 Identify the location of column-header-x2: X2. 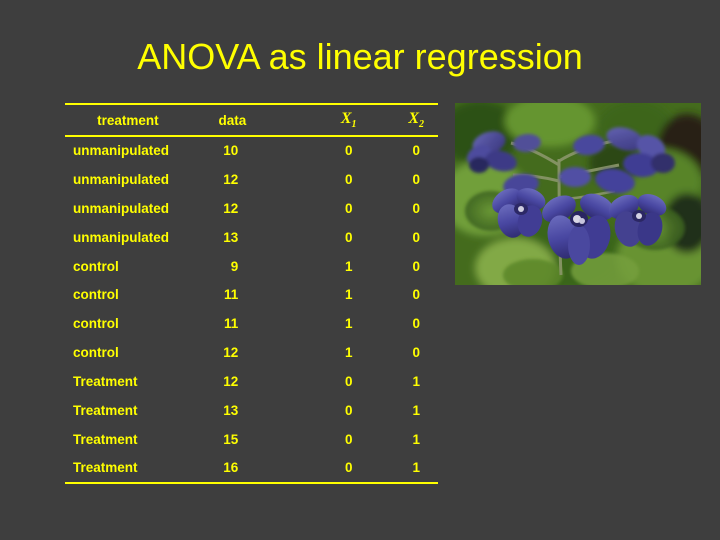
(409, 120).